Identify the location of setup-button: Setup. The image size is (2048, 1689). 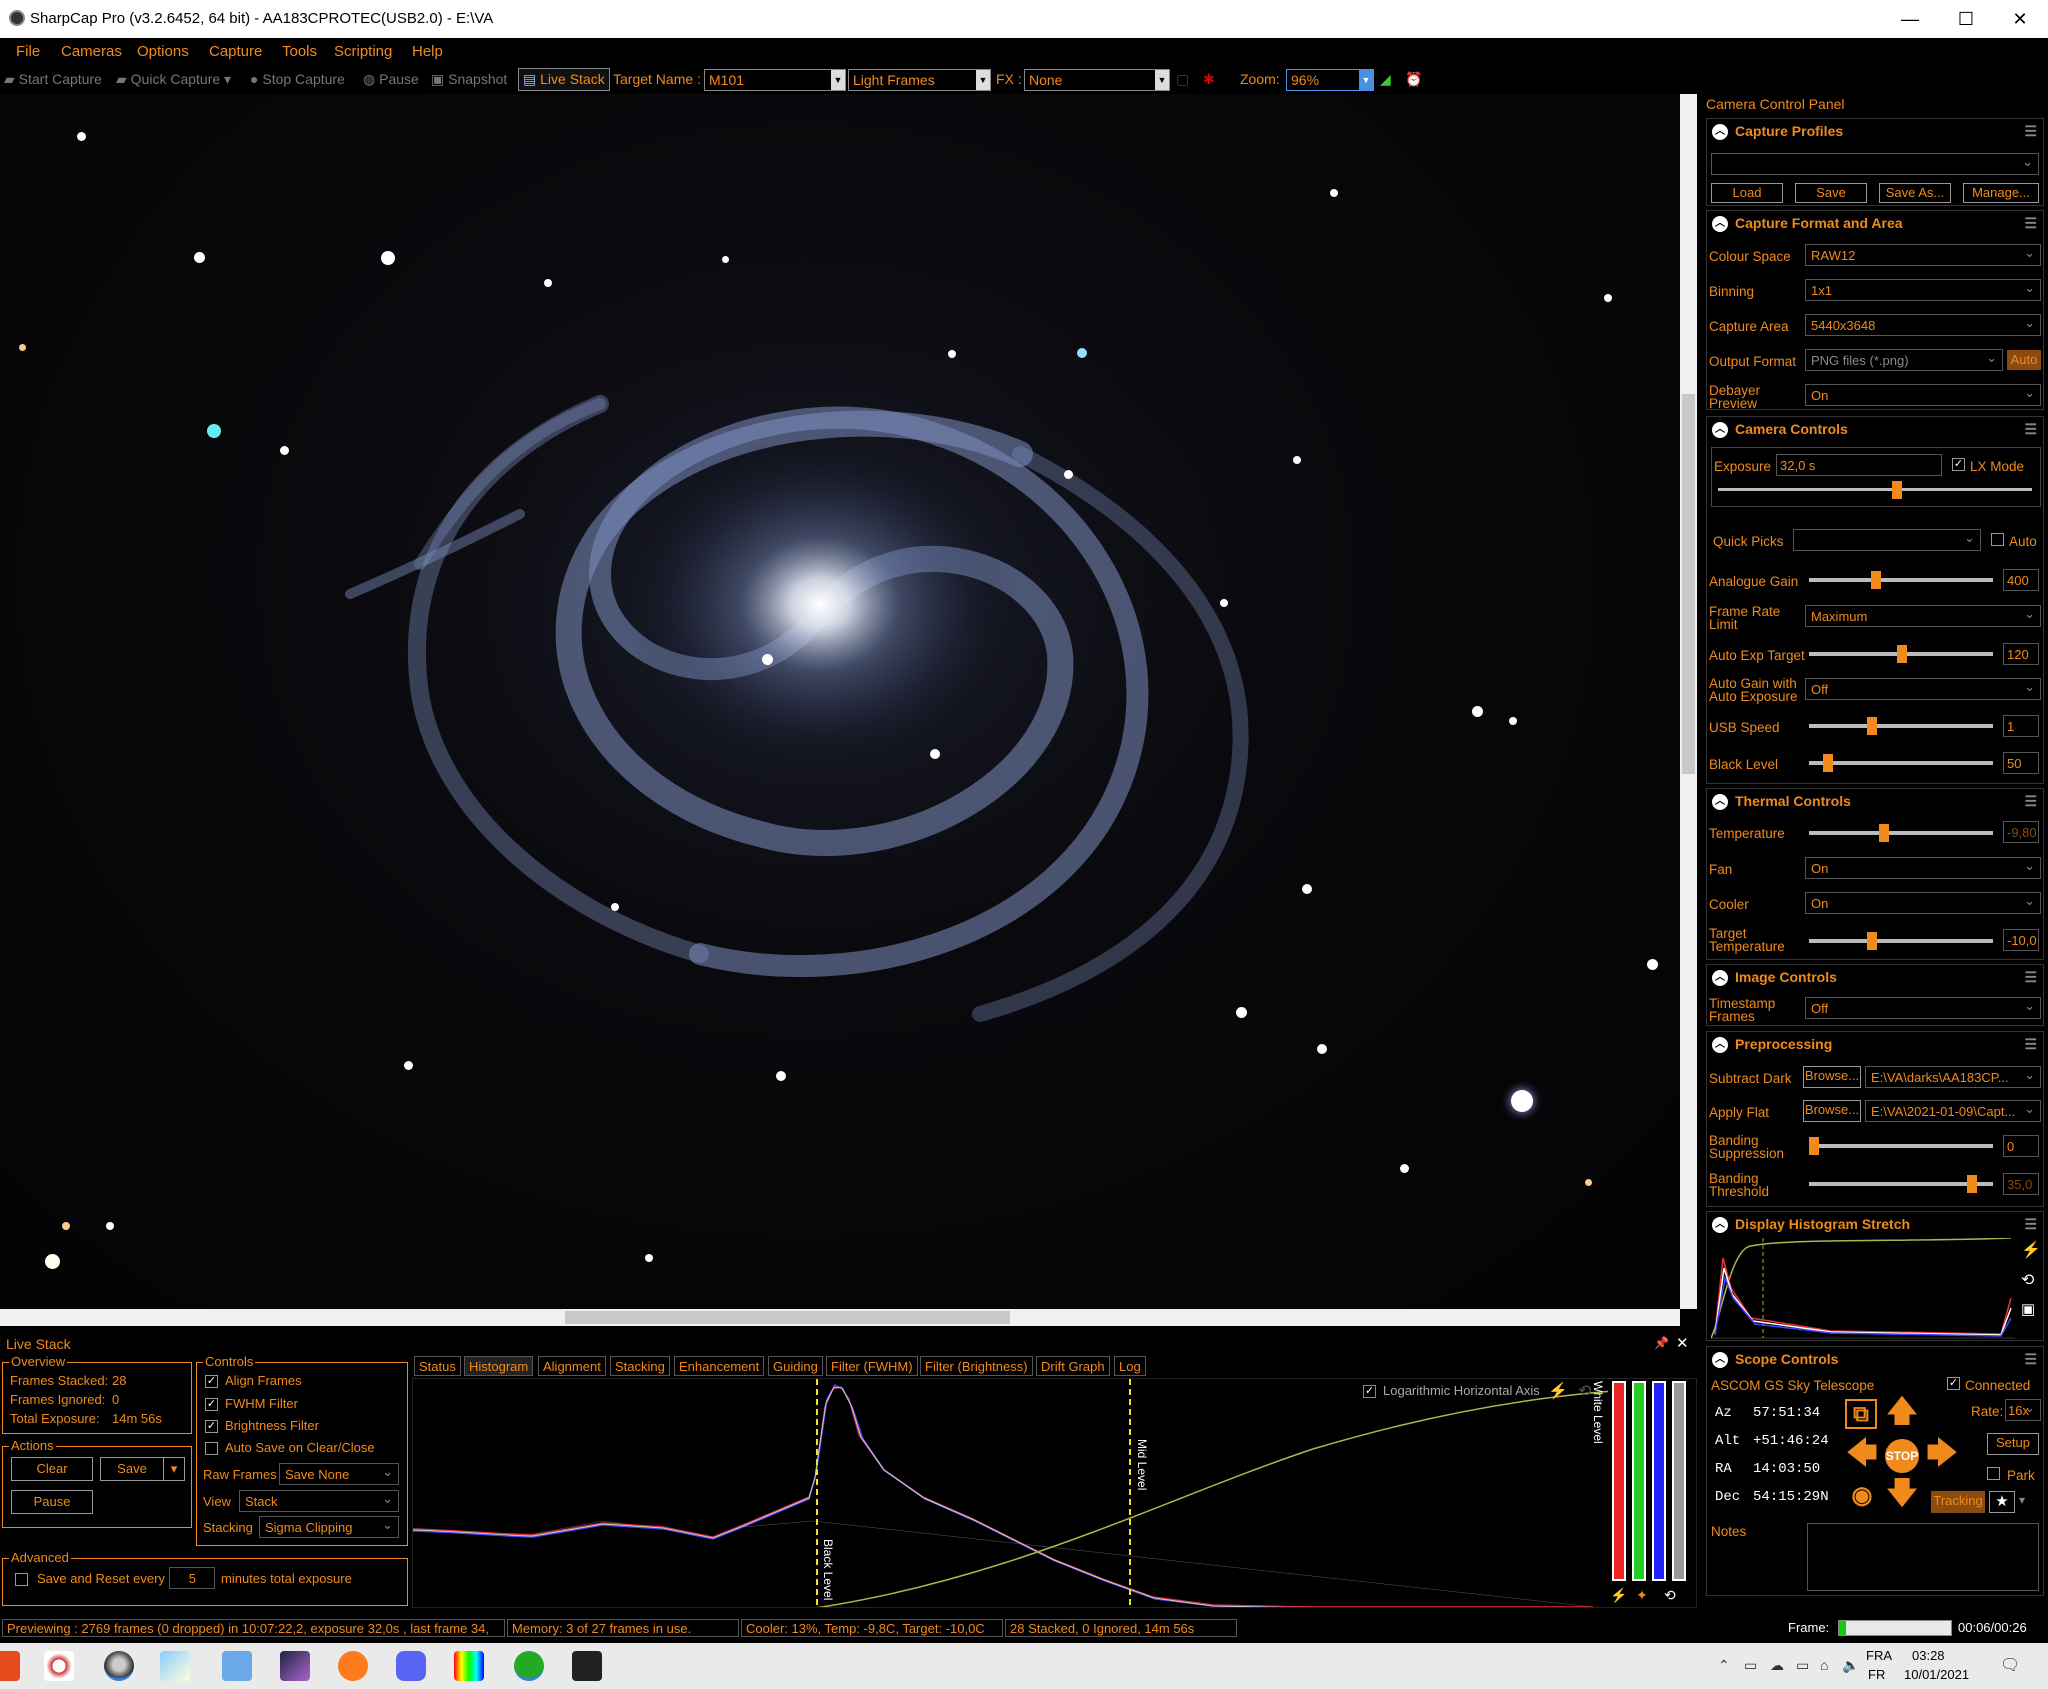
(2013, 1444).